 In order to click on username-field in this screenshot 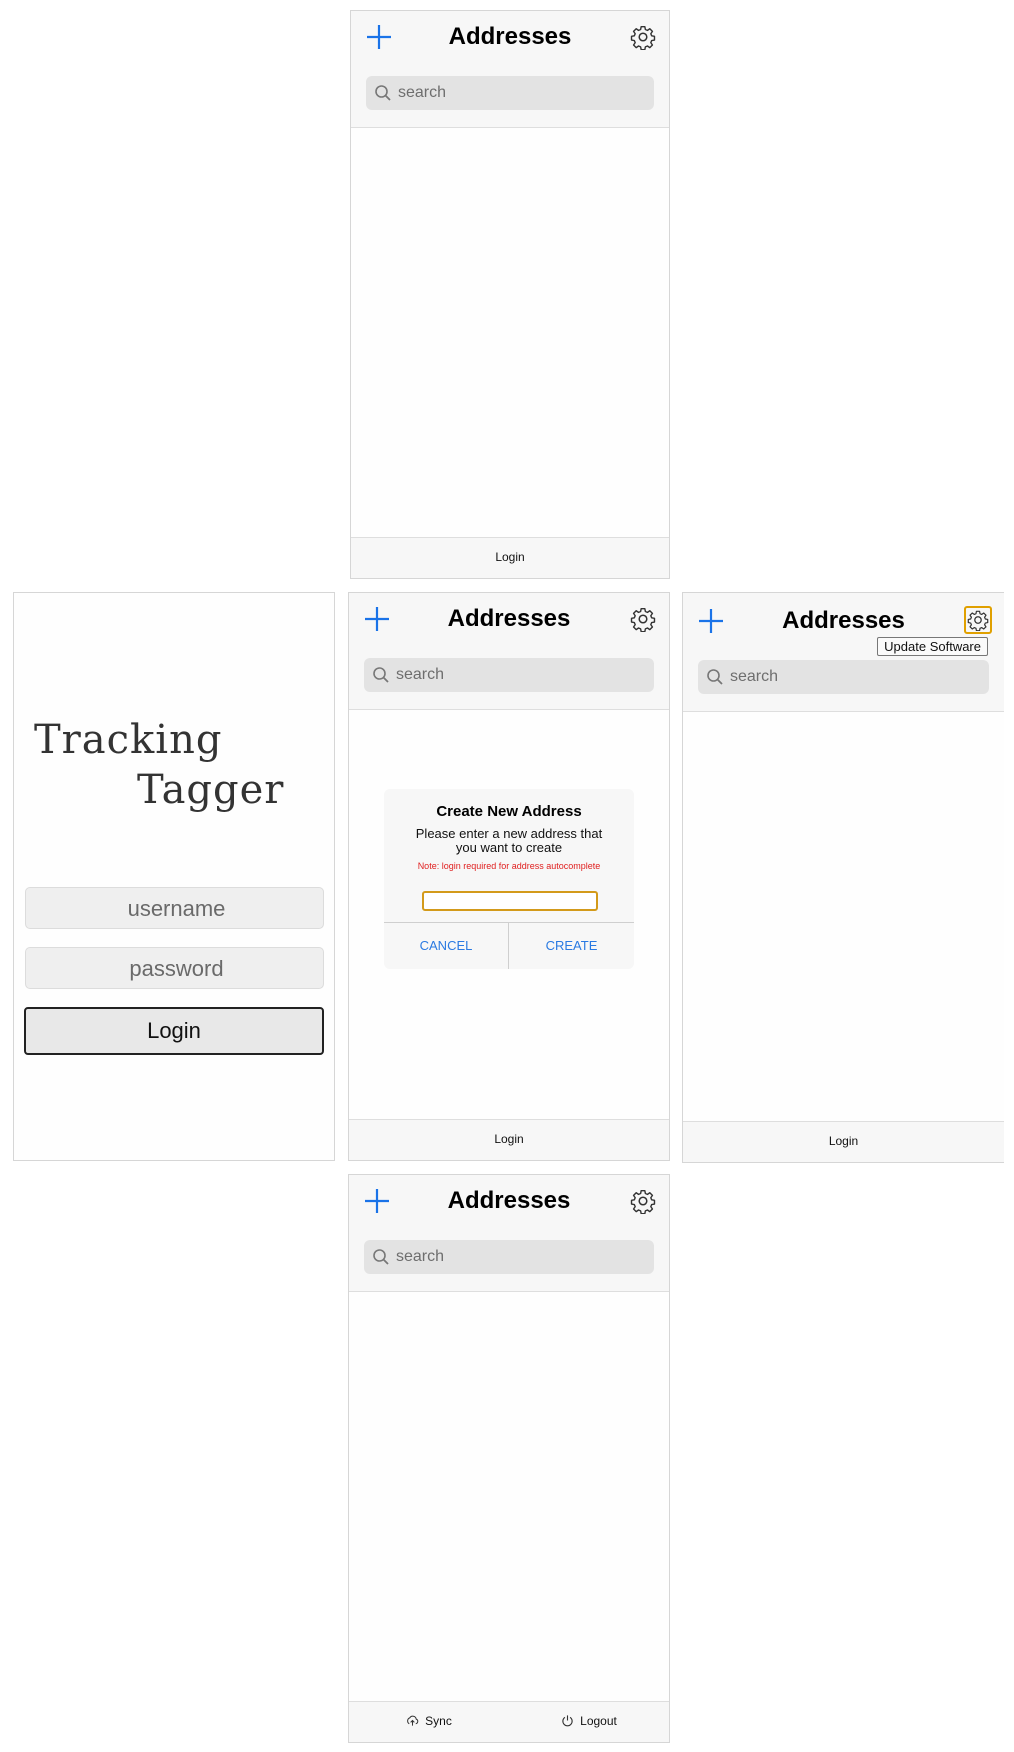, I will do `click(176, 908)`.